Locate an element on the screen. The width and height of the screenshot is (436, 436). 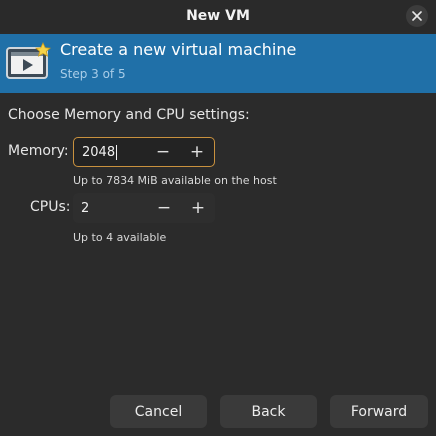
text-caret is located at coordinates (117, 152).